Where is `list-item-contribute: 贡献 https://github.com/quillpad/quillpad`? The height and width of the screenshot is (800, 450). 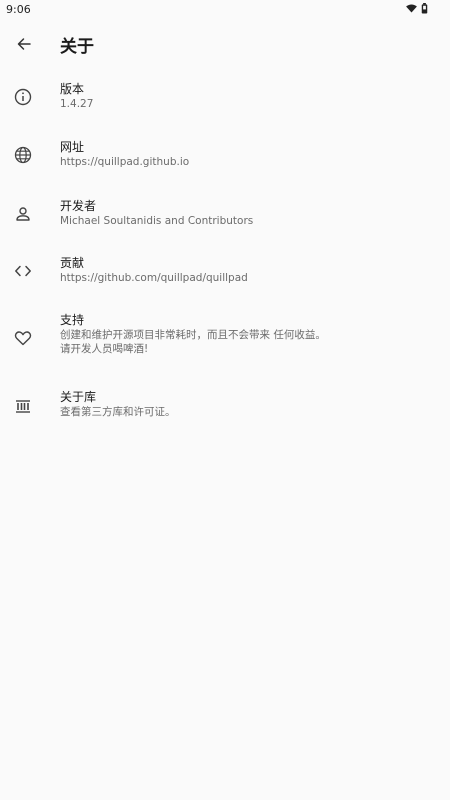
list-item-contribute: 贡献 https://github.com/quillpad/quillpad is located at coordinates (225, 278).